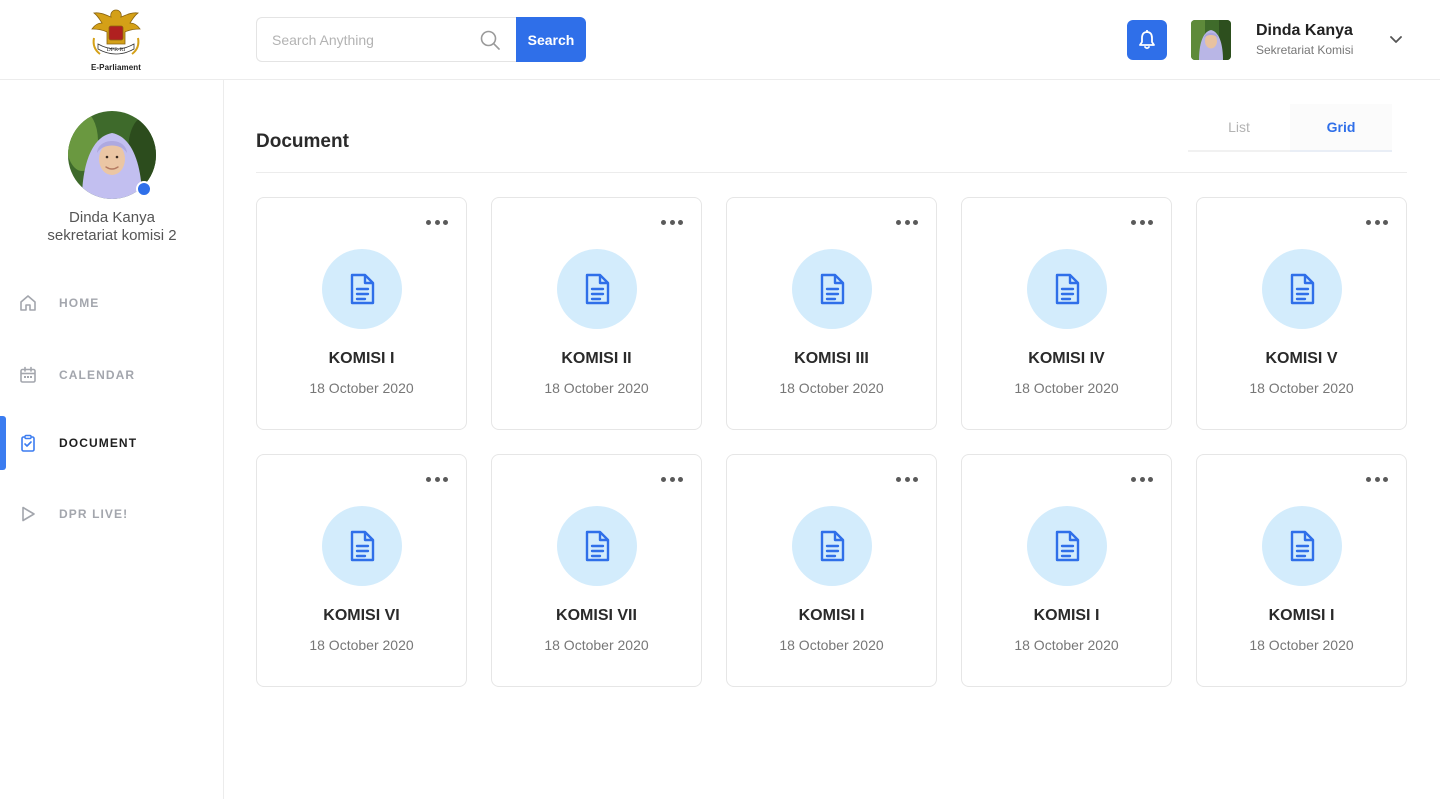  What do you see at coordinates (28, 443) in the screenshot?
I see `clipboard-icon` at bounding box center [28, 443].